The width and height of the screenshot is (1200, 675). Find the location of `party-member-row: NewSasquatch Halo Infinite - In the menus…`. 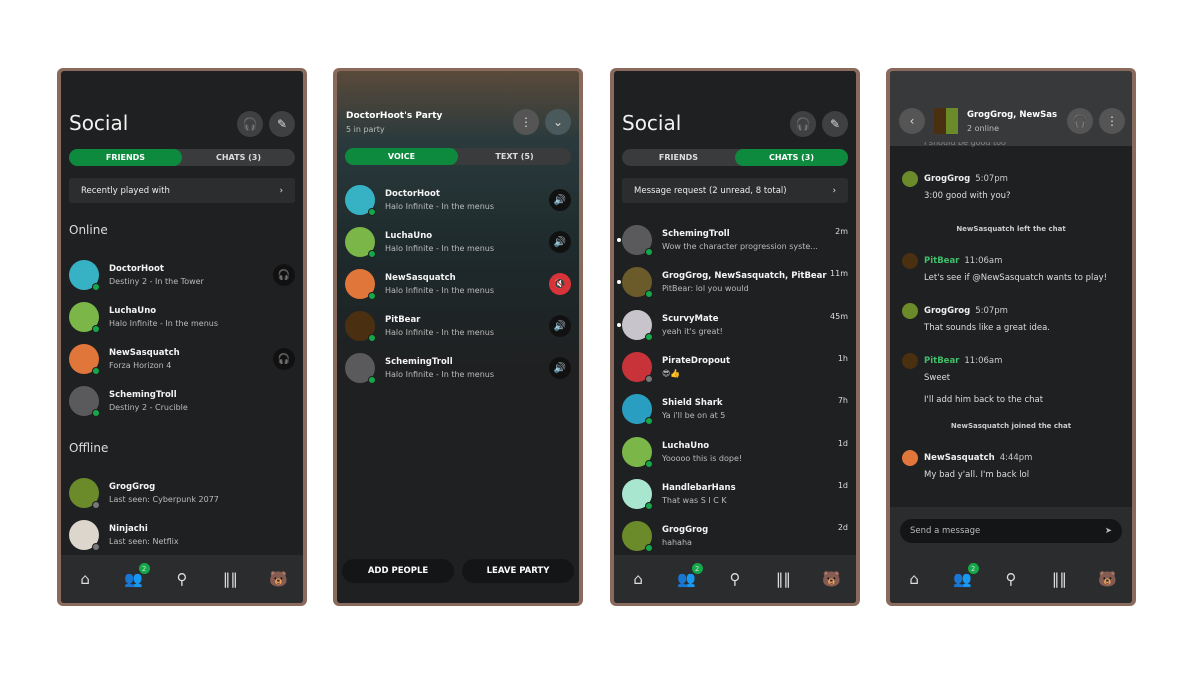

party-member-row: NewSasquatch Halo Infinite - In the menus… is located at coordinates (458, 284).